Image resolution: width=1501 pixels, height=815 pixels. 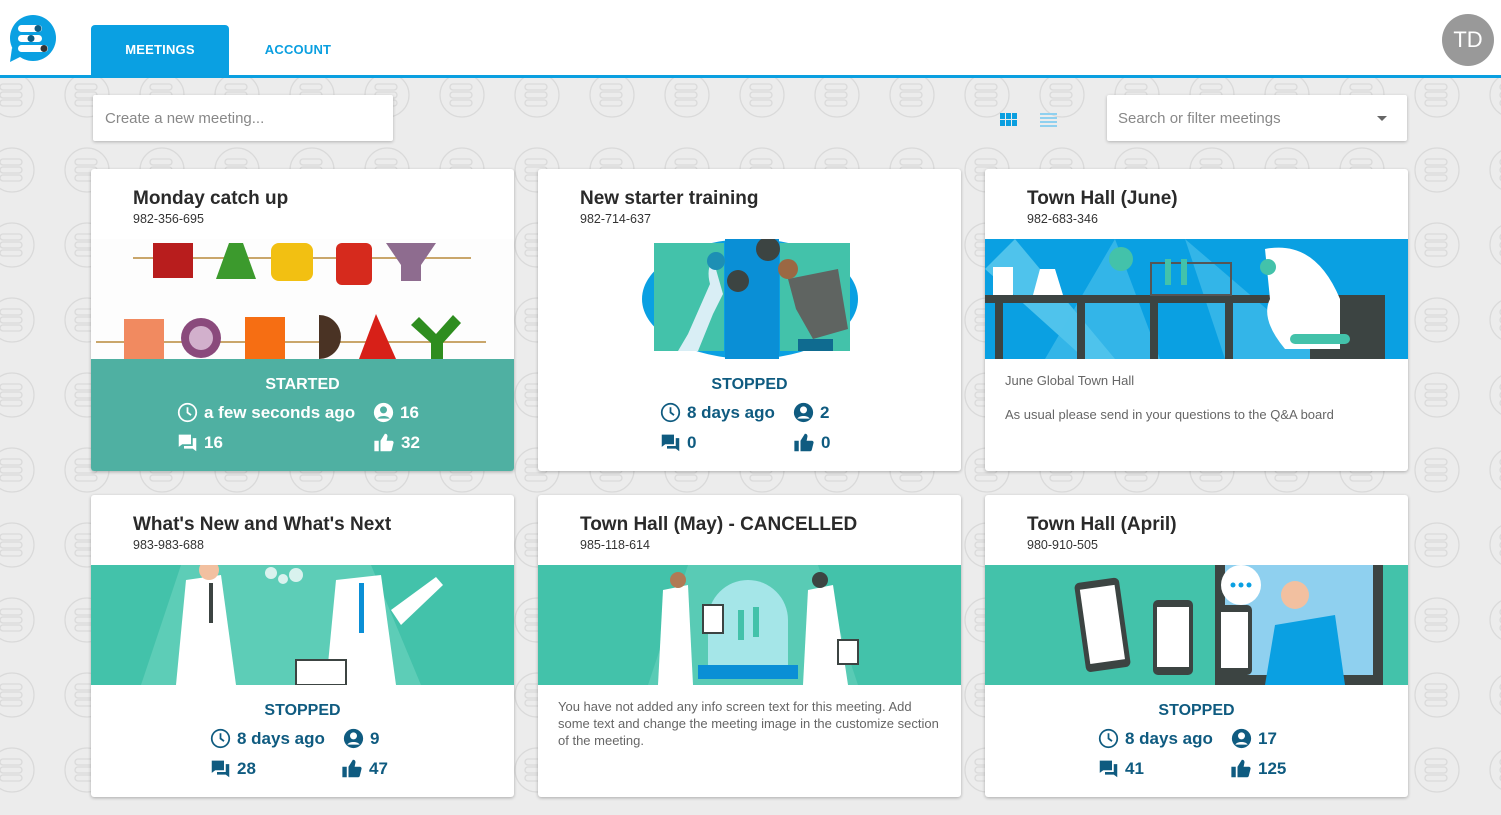 I want to click on participants-stat: 16, so click(x=396, y=412).